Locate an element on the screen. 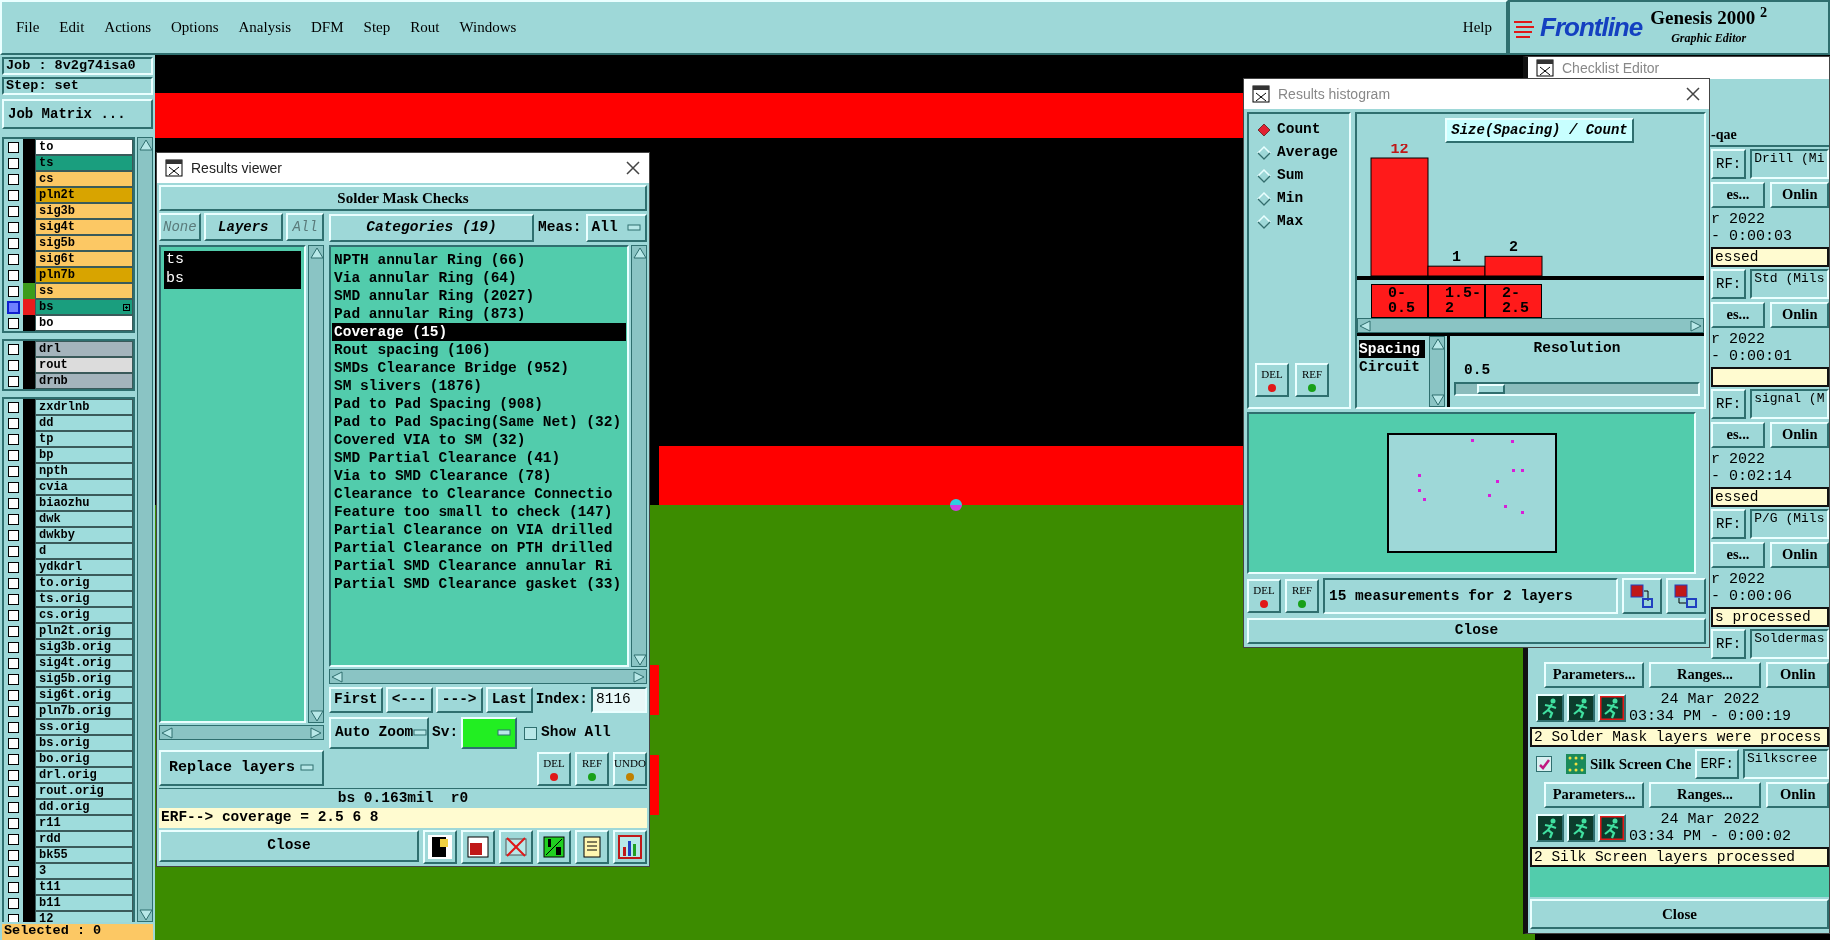  layer-name: bo is located at coordinates (84, 323).